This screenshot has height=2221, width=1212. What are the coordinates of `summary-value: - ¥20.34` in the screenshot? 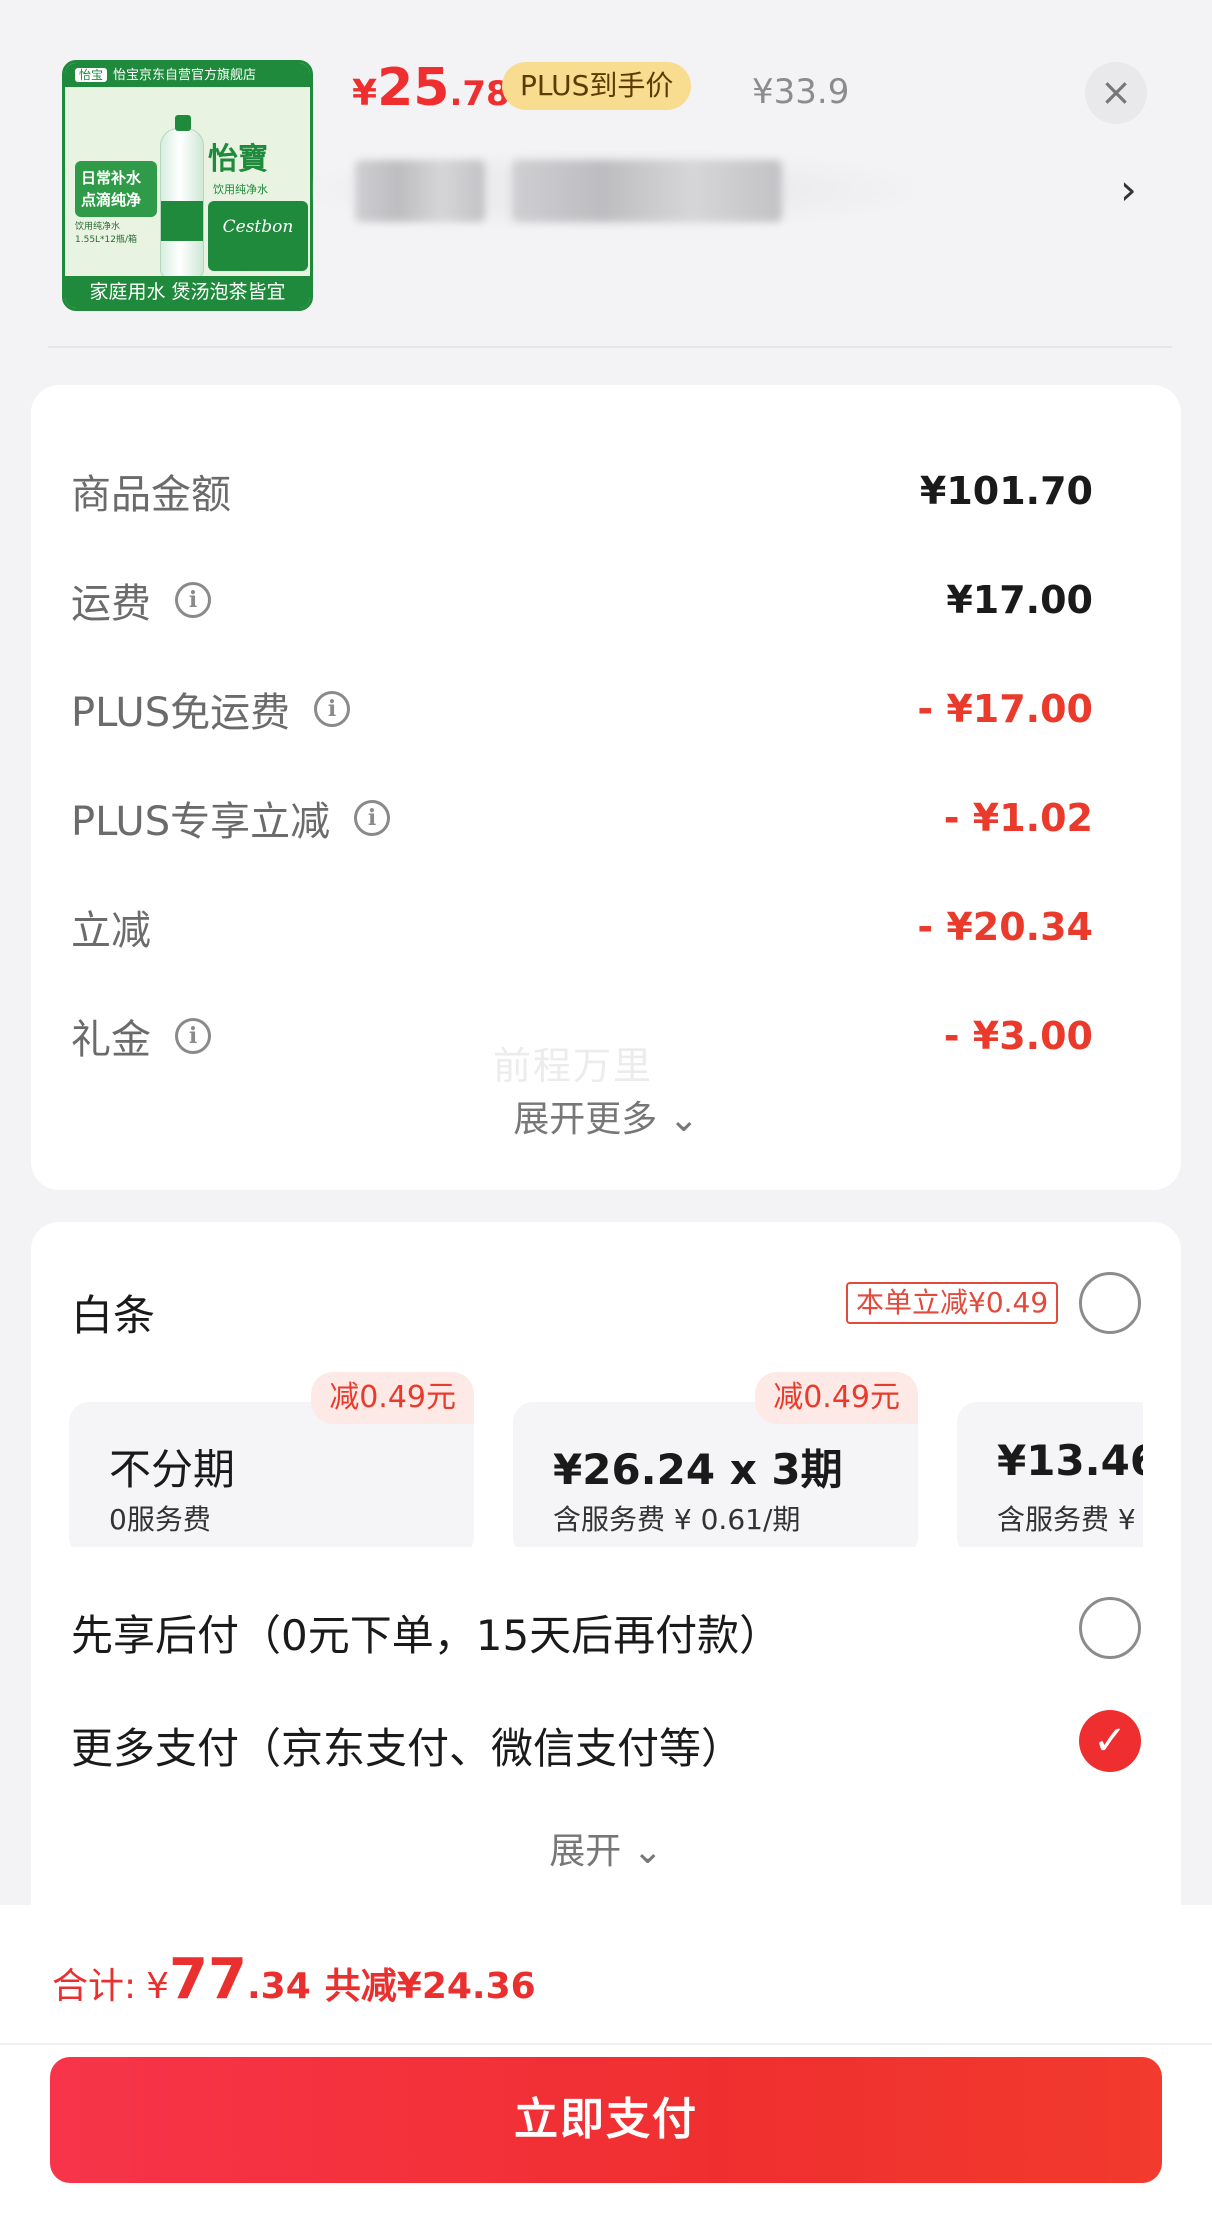 It's located at (1005, 927).